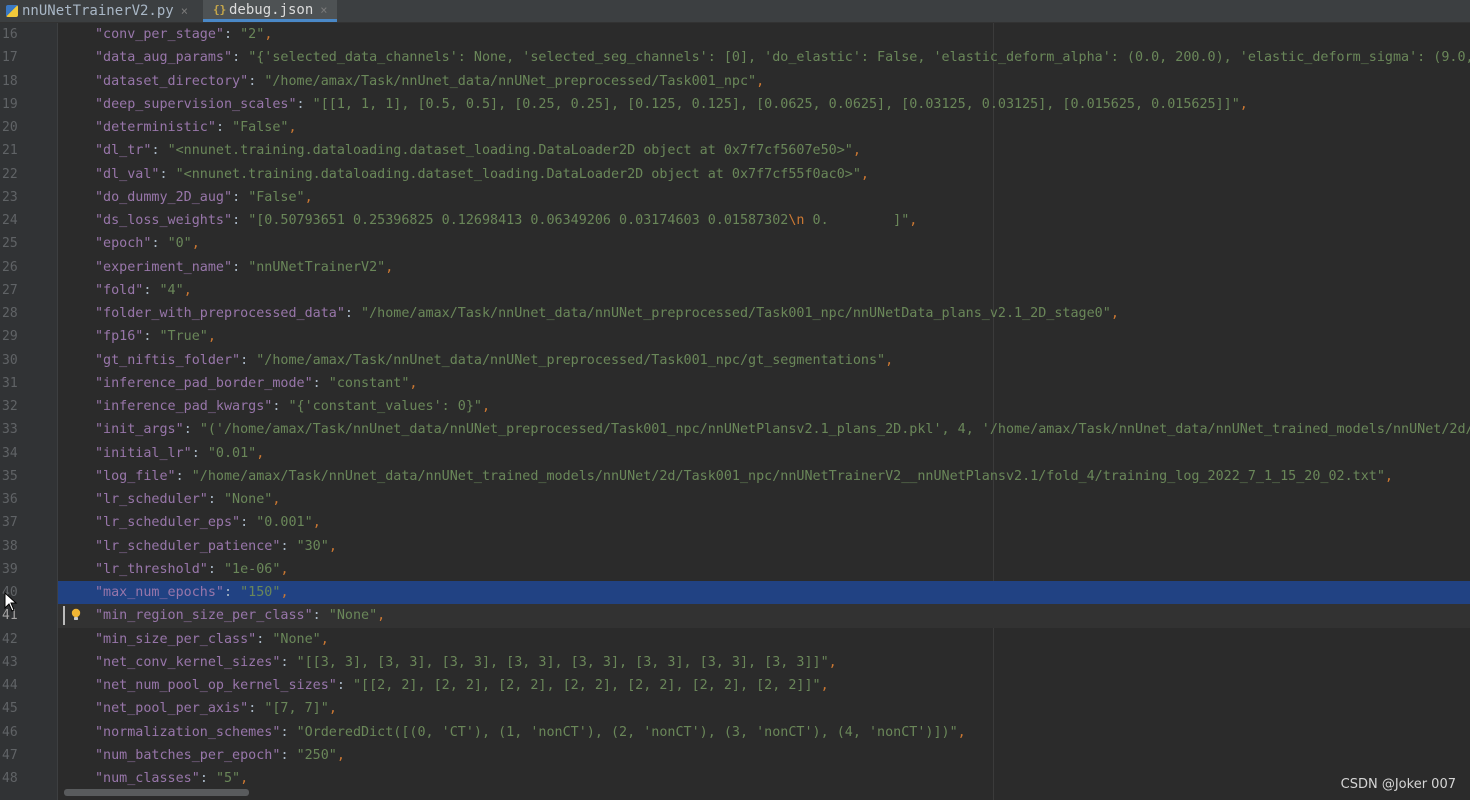 The height and width of the screenshot is (800, 1470). What do you see at coordinates (260, 592) in the screenshot?
I see `json-value: "150"` at bounding box center [260, 592].